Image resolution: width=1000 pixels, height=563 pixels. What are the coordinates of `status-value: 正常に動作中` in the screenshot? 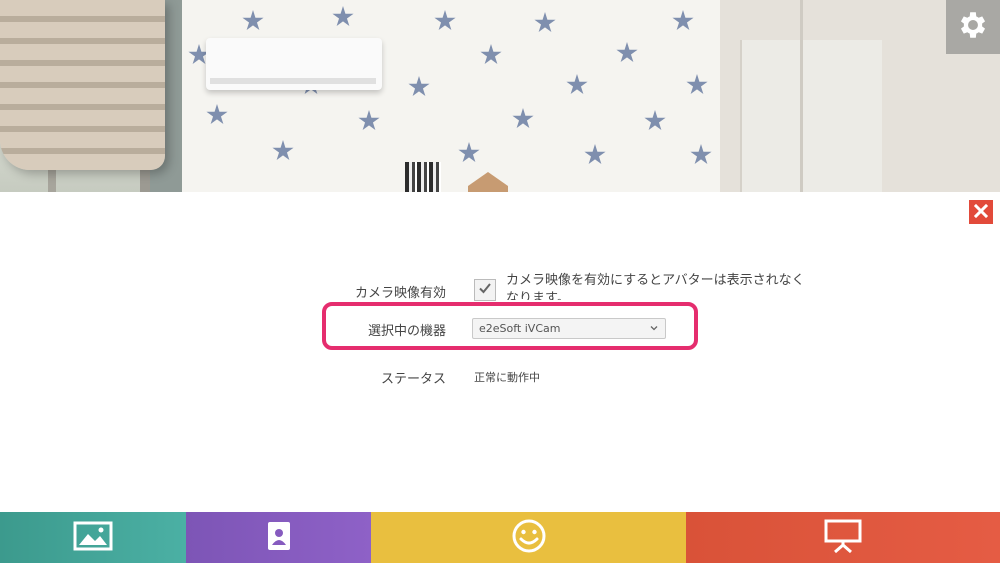 It's located at (507, 377).